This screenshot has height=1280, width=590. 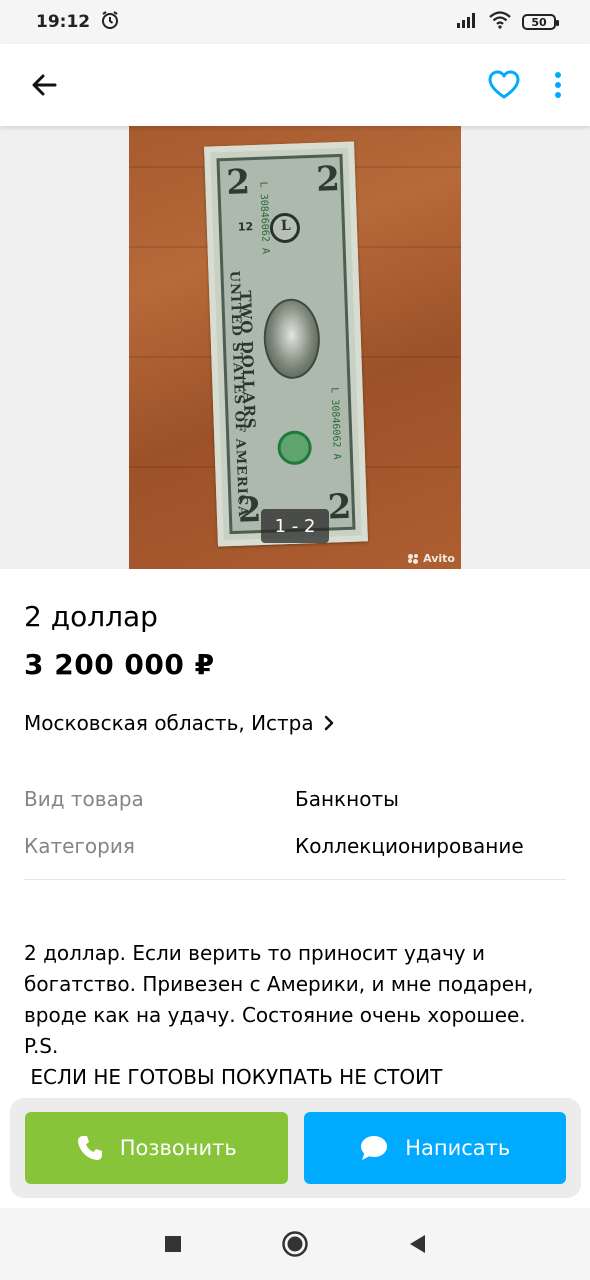 I want to click on write-button: Написать, so click(x=434, y=1148).